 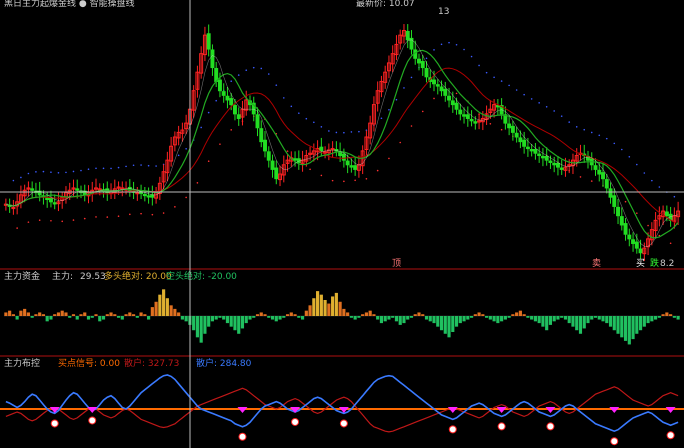 What do you see at coordinates (443, 12) in the screenshot?
I see `peak-price-label: 13` at bounding box center [443, 12].